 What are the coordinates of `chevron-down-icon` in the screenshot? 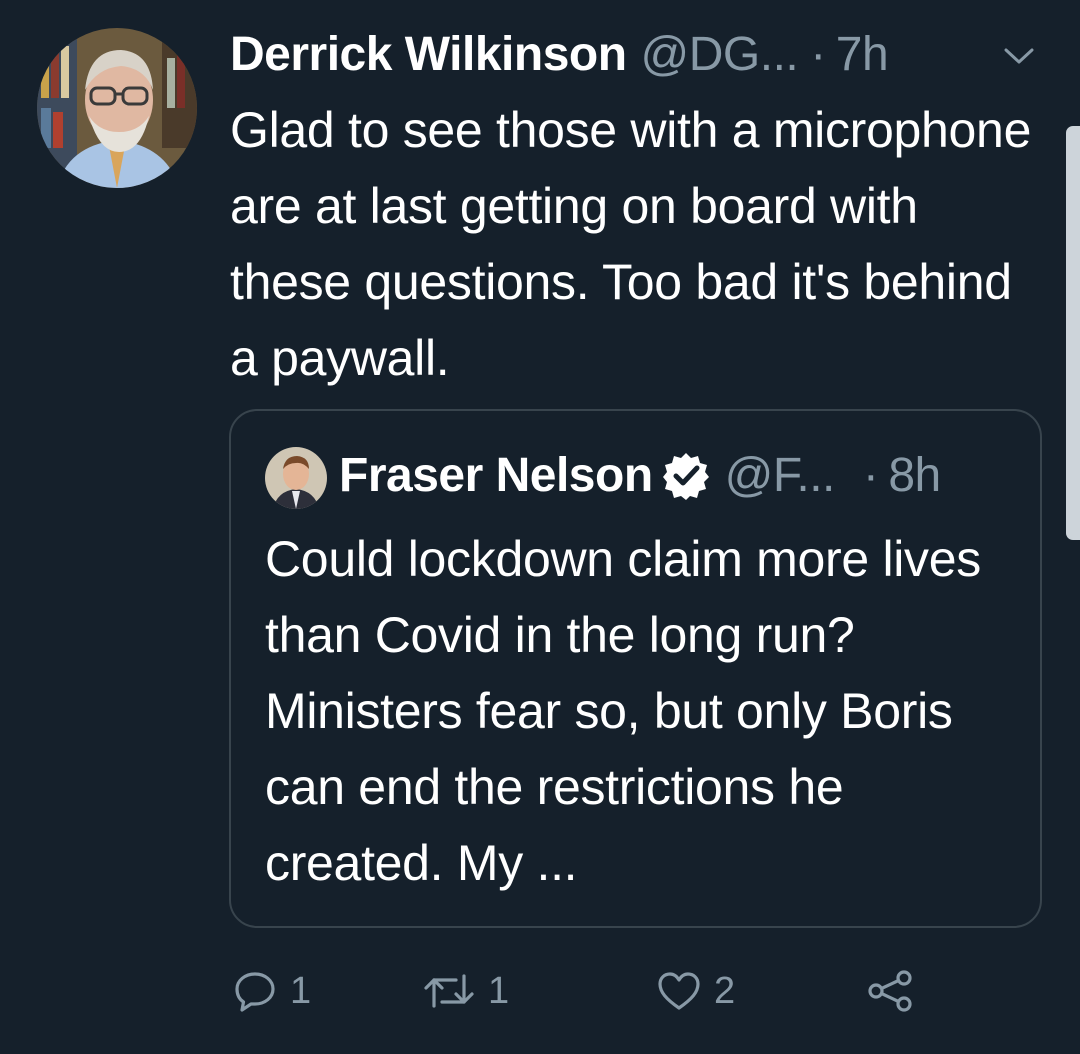 It's located at (1019, 56).